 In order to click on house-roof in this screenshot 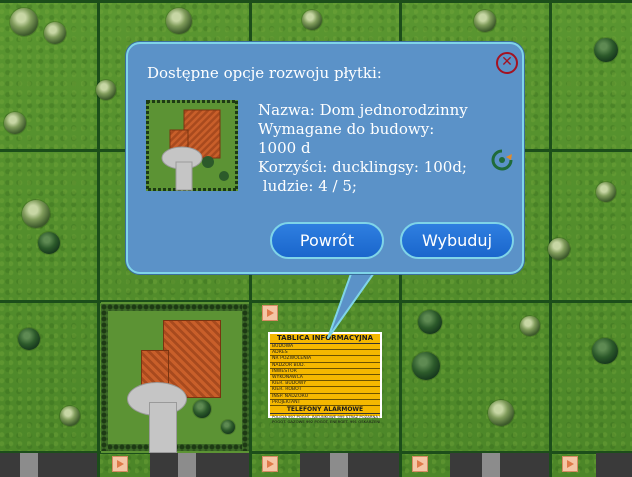, I will do `click(155, 368)`.